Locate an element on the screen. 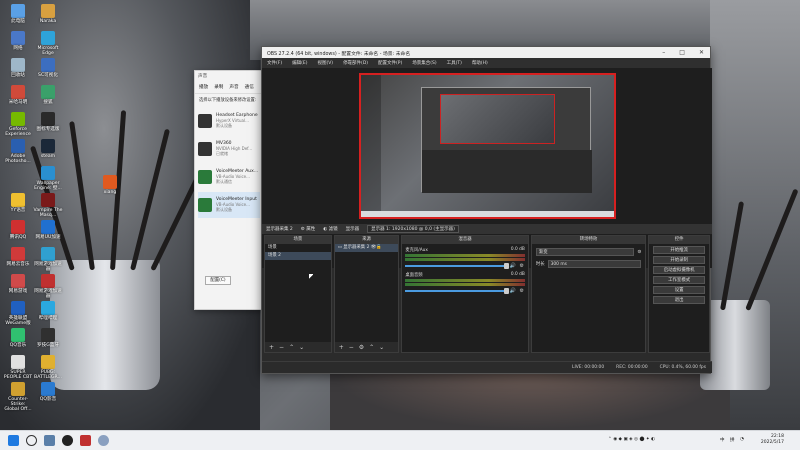 The width and height of the screenshot is (800, 450). minimize-icon: – is located at coordinates (663, 52).